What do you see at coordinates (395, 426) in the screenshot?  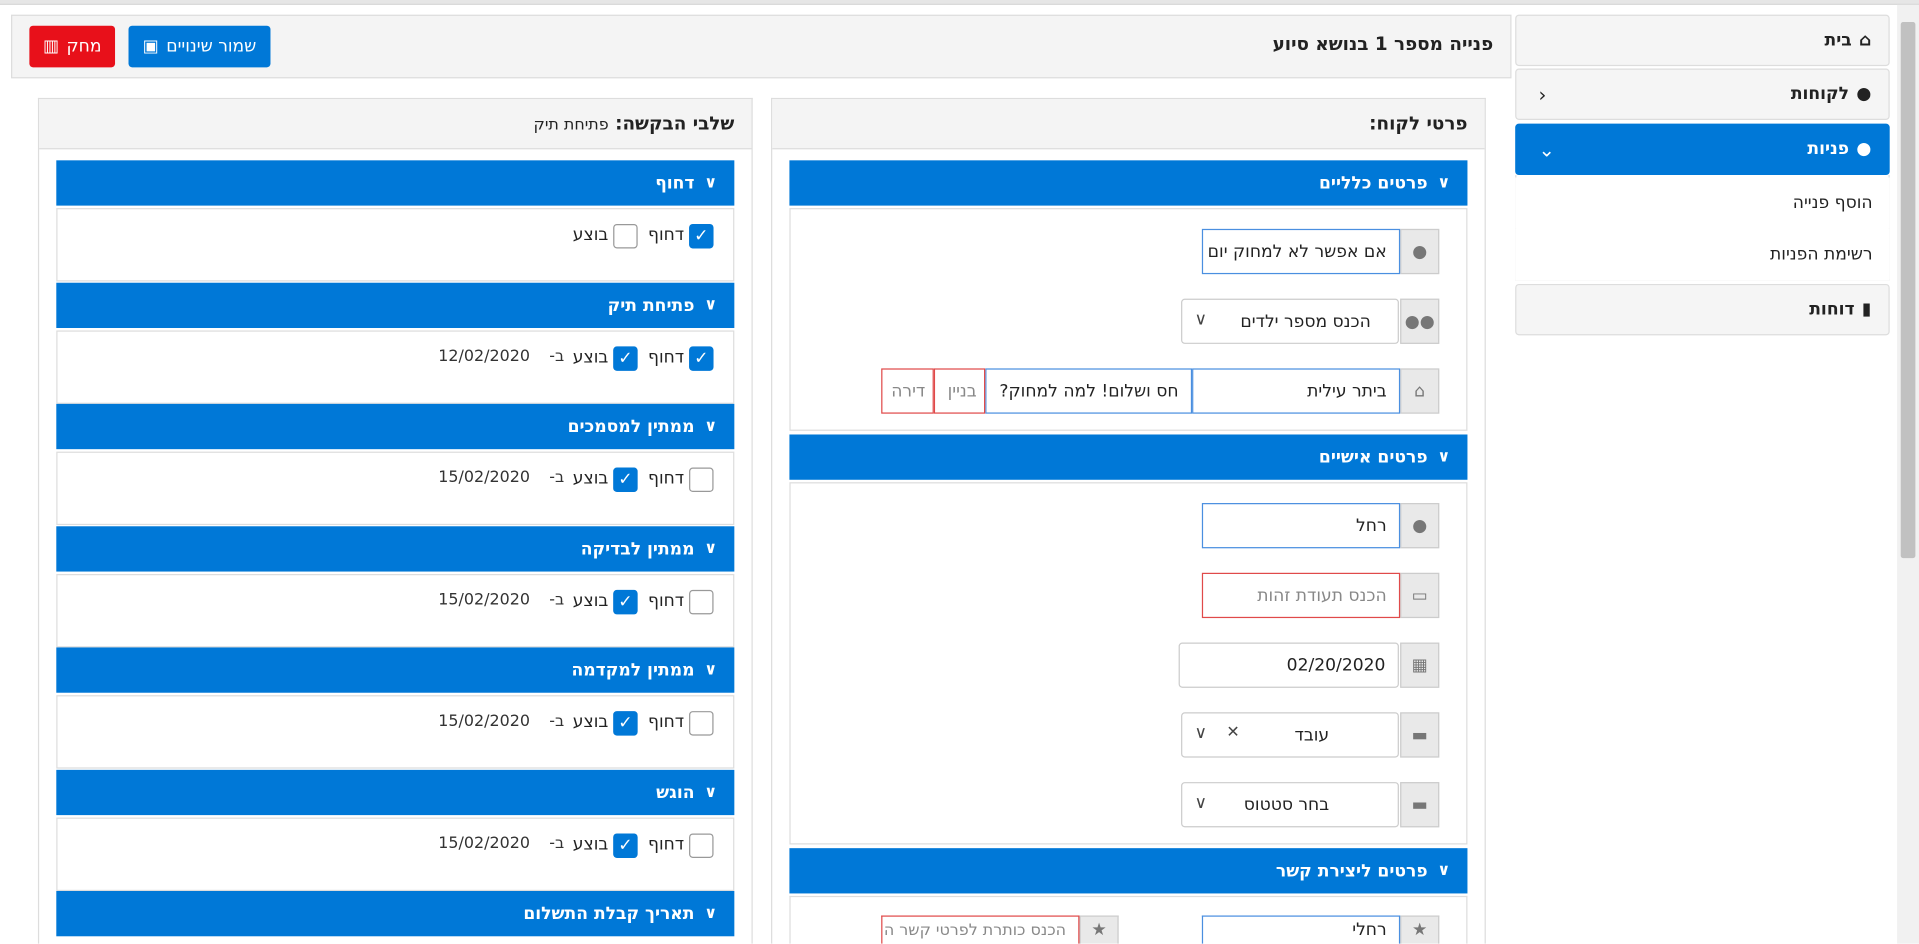 I see `step-header: ∨ ממתין למסמכים` at bounding box center [395, 426].